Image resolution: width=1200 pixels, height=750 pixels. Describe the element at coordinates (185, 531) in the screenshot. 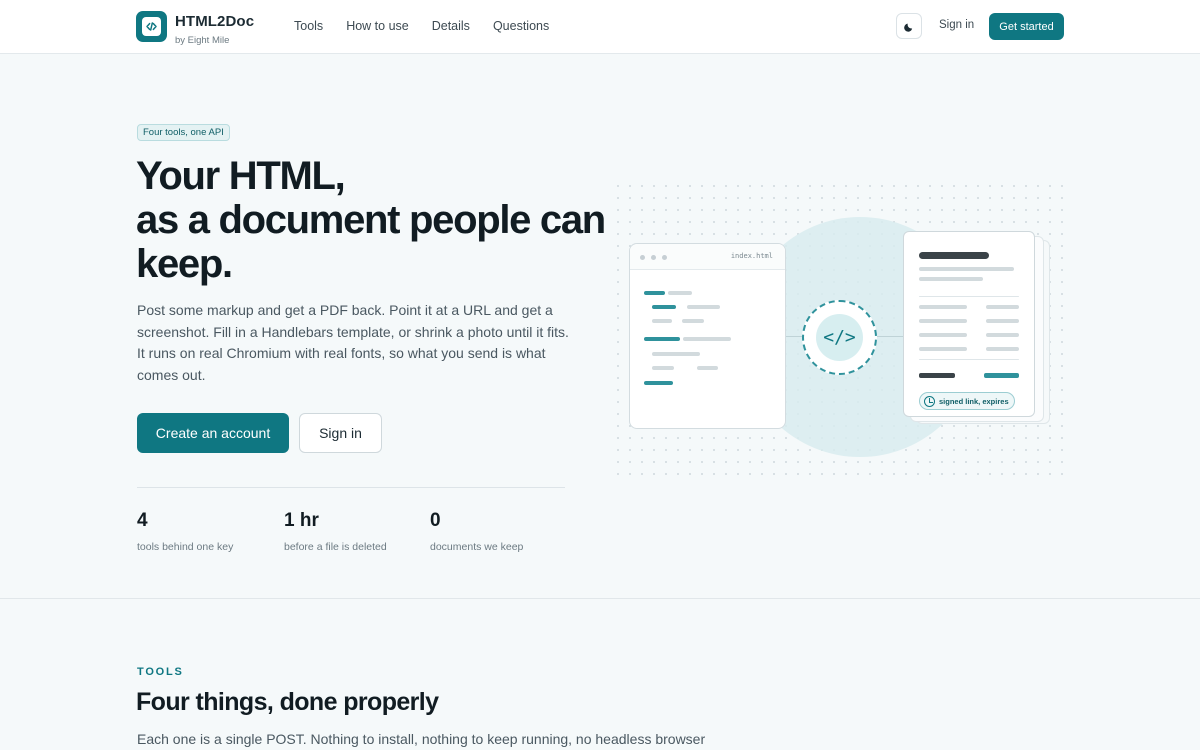

I see `stat-tools: 4 tools behind one key` at that location.